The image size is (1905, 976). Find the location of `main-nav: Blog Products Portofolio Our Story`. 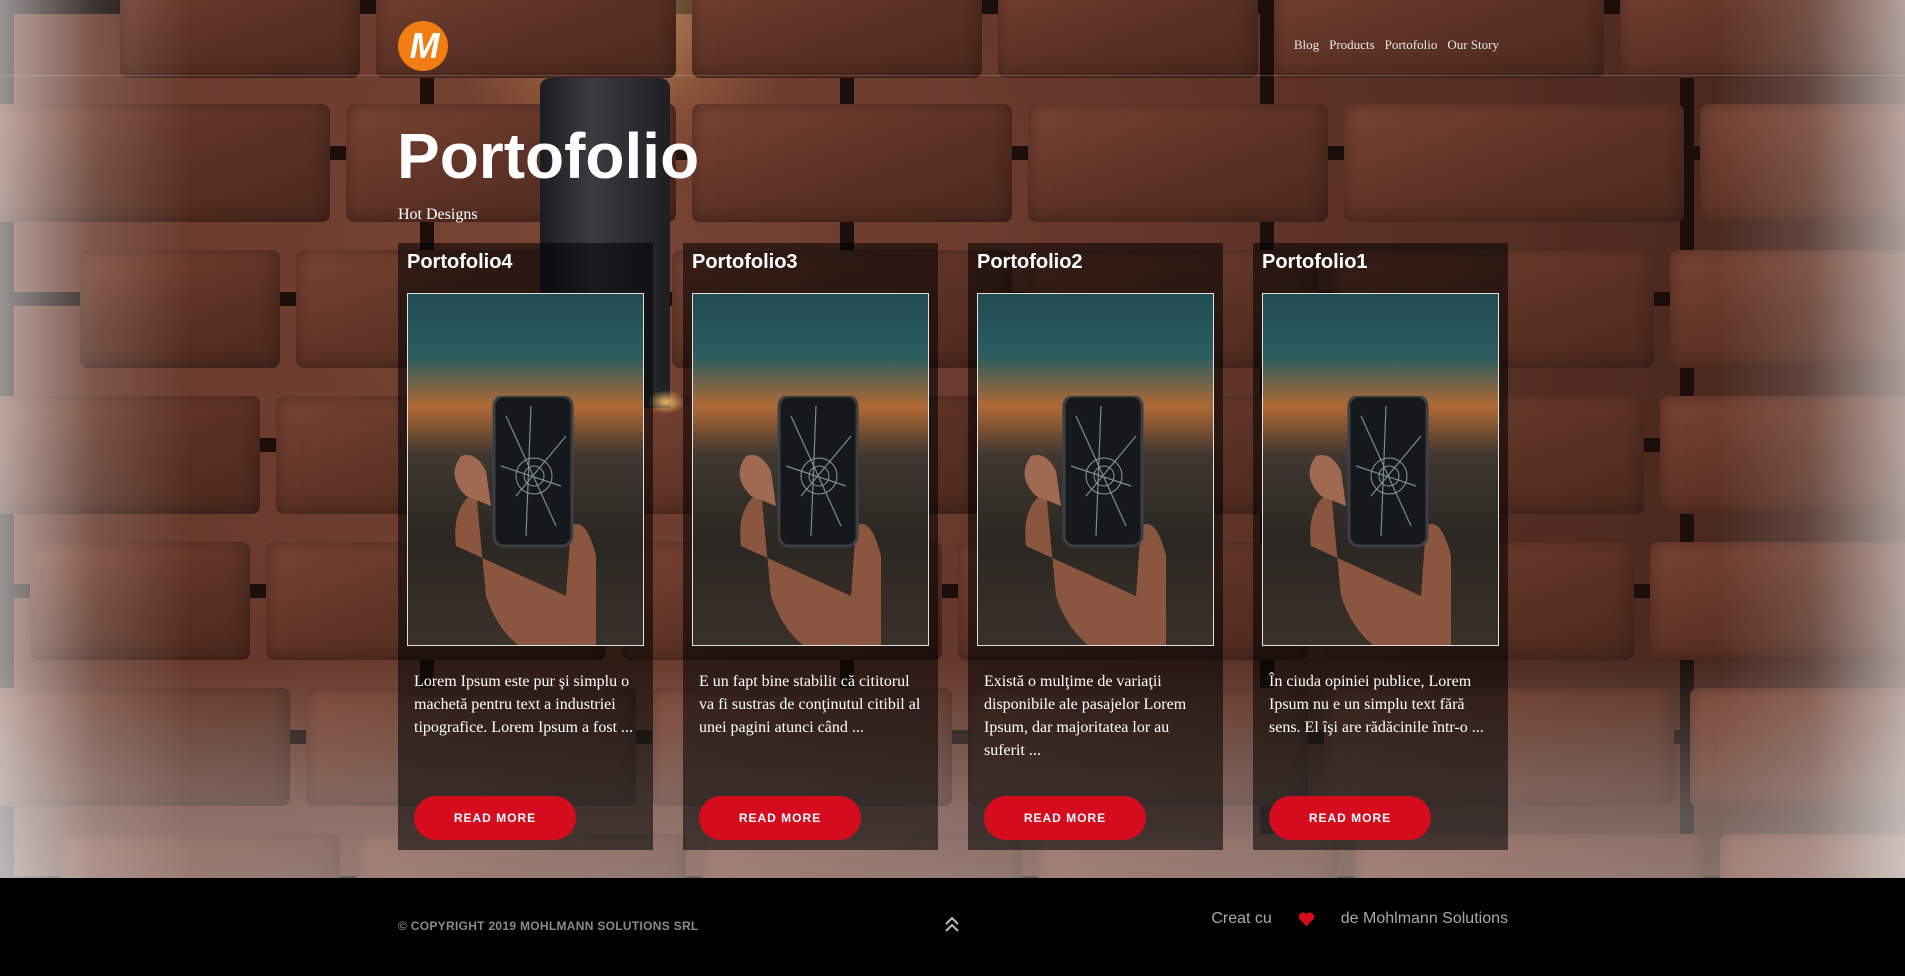

main-nav: Blog Products Portofolio Our Story is located at coordinates (1396, 45).